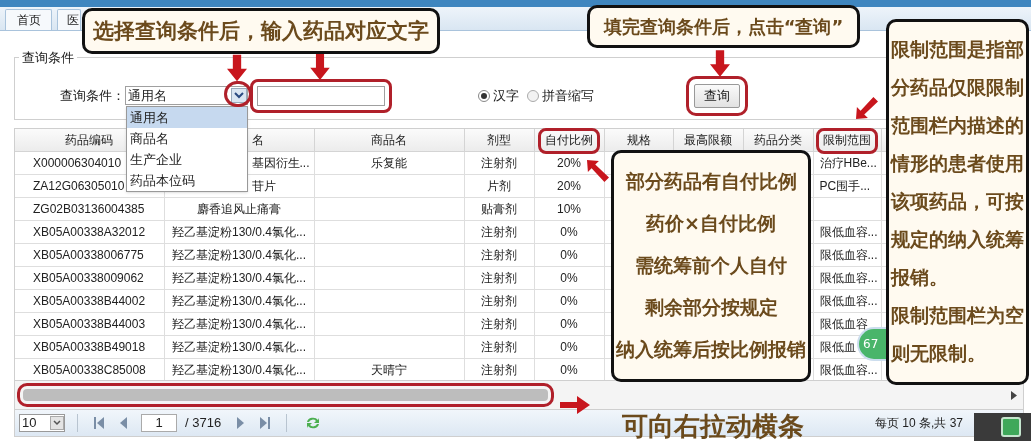 This screenshot has height=447, width=1031. I want to click on page-total: / 3716, so click(203, 423).